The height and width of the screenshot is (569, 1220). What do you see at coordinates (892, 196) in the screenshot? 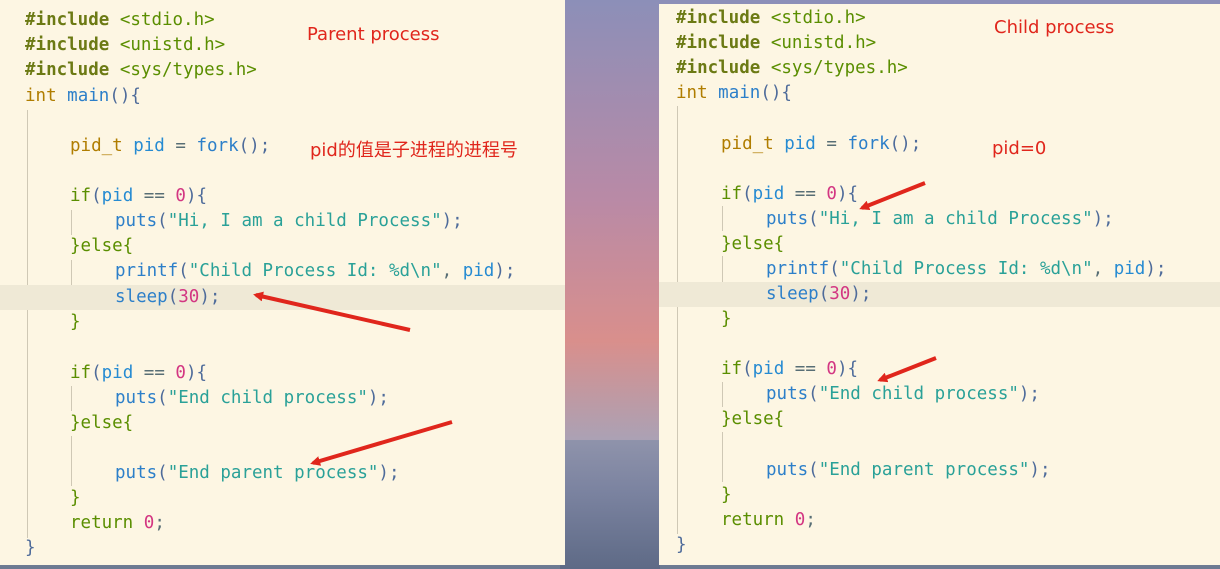
I see `arrow-to-hi-child` at bounding box center [892, 196].